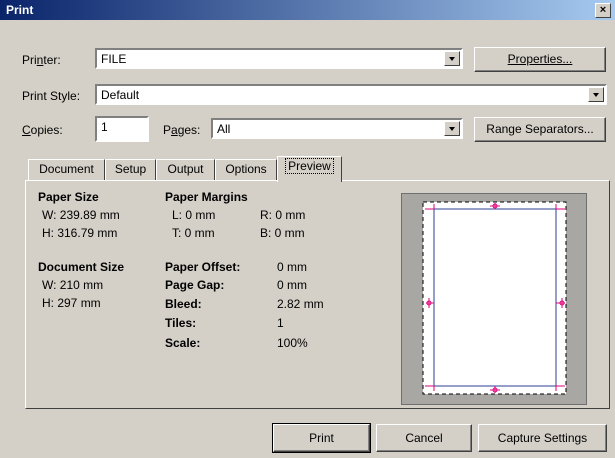 The height and width of the screenshot is (458, 615). Describe the element at coordinates (280, 323) in the screenshot. I see `tiles-value: 1` at that location.